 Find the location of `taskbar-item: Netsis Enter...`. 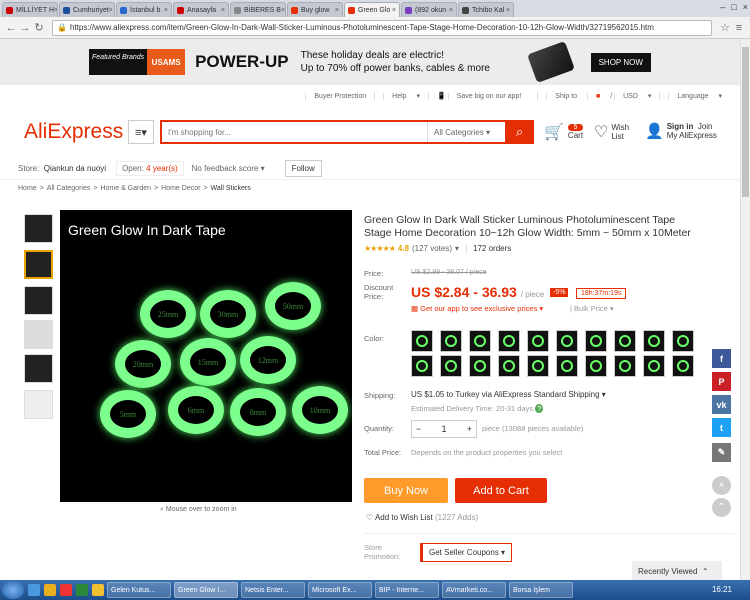

taskbar-item: Netsis Enter... is located at coordinates (273, 590).